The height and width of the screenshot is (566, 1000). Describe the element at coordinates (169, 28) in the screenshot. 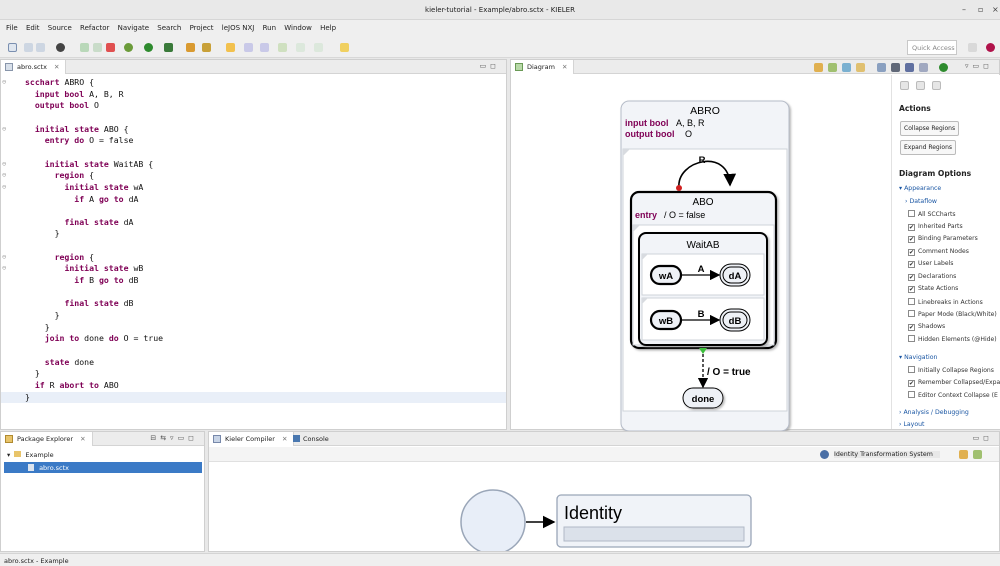

I see `menu-search: Search` at that location.